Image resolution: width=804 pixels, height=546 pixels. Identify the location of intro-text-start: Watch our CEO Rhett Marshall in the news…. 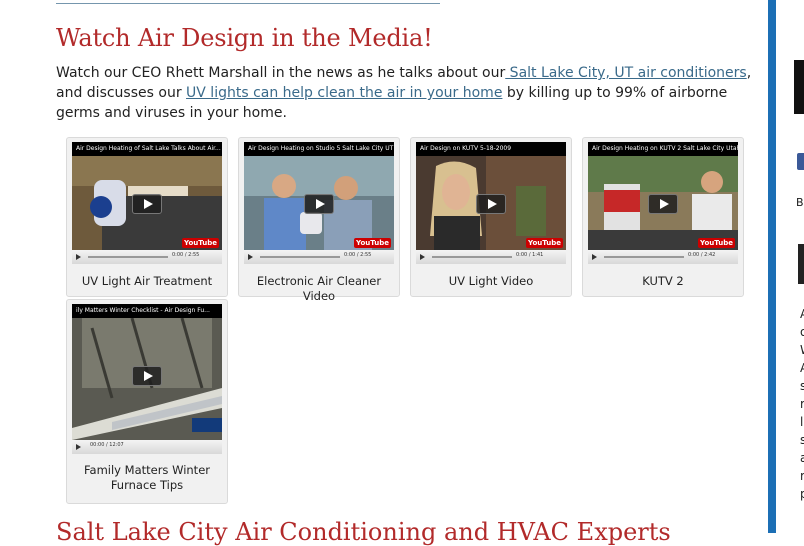
(281, 73).